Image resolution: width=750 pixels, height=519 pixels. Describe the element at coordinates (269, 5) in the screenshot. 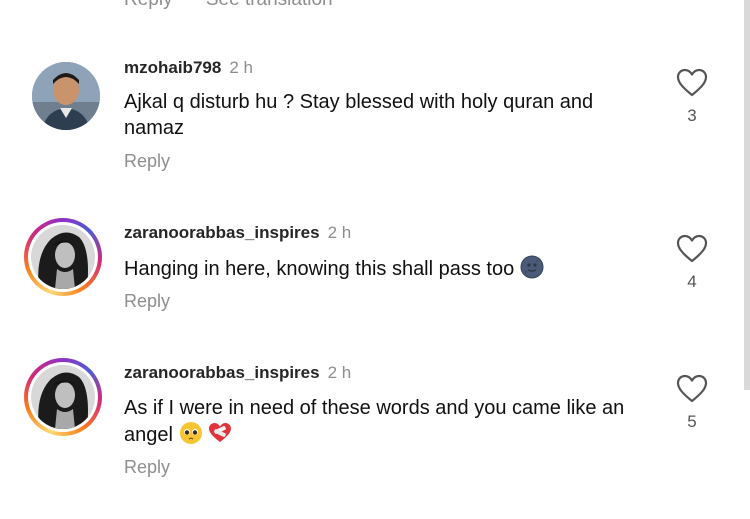

I see `see-translation-link: See translation` at that location.